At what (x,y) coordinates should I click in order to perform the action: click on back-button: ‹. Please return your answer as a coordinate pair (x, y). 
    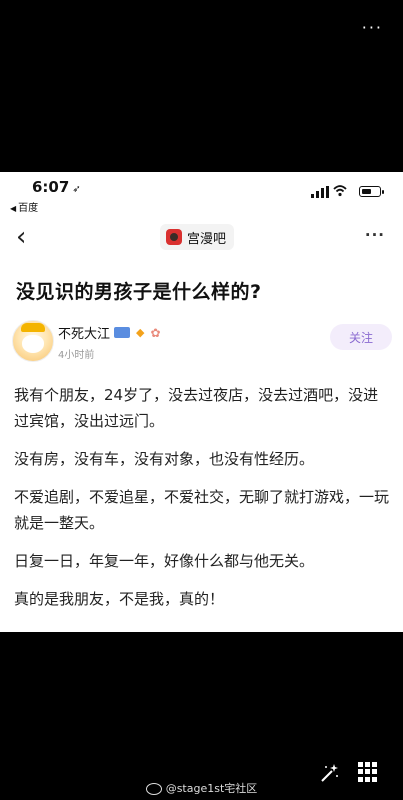
    Looking at the image, I should click on (21, 237).